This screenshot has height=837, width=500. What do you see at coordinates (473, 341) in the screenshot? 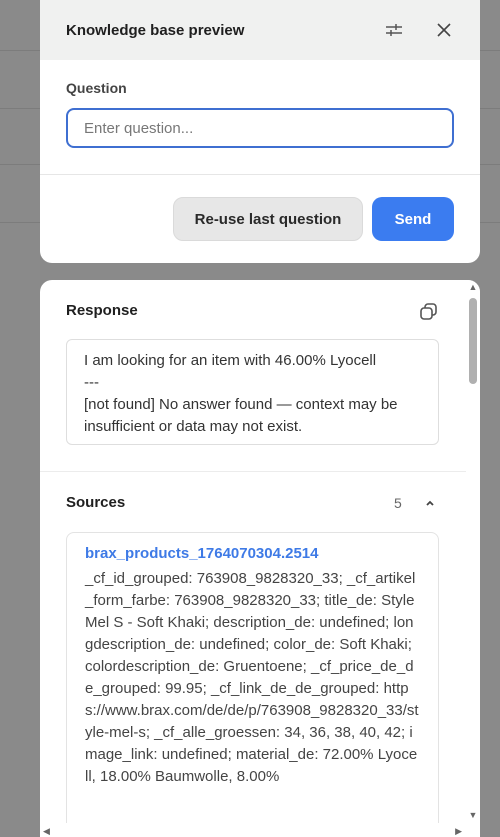
I see `scrollbar-thumb` at bounding box center [473, 341].